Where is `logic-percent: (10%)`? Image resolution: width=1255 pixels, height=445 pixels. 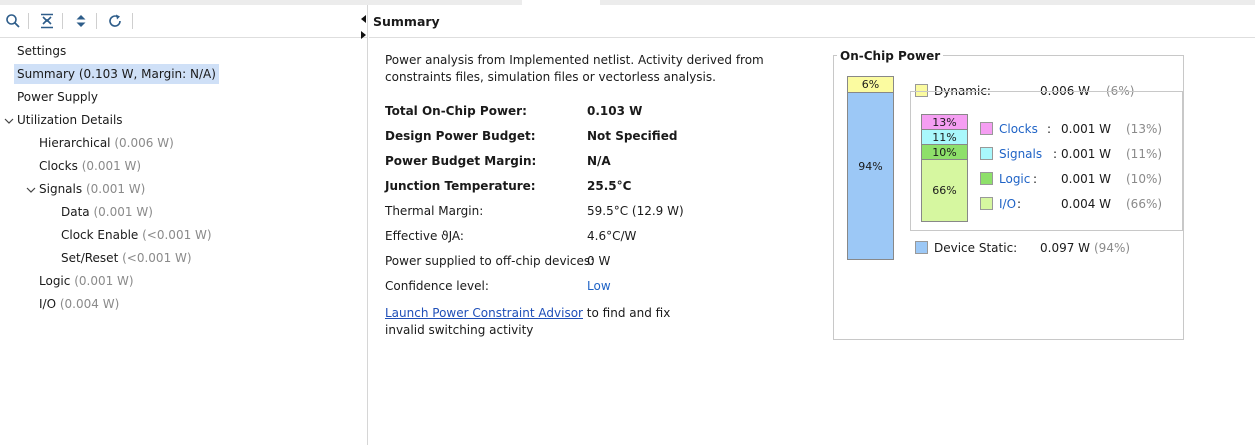
logic-percent: (10%) is located at coordinates (1144, 179).